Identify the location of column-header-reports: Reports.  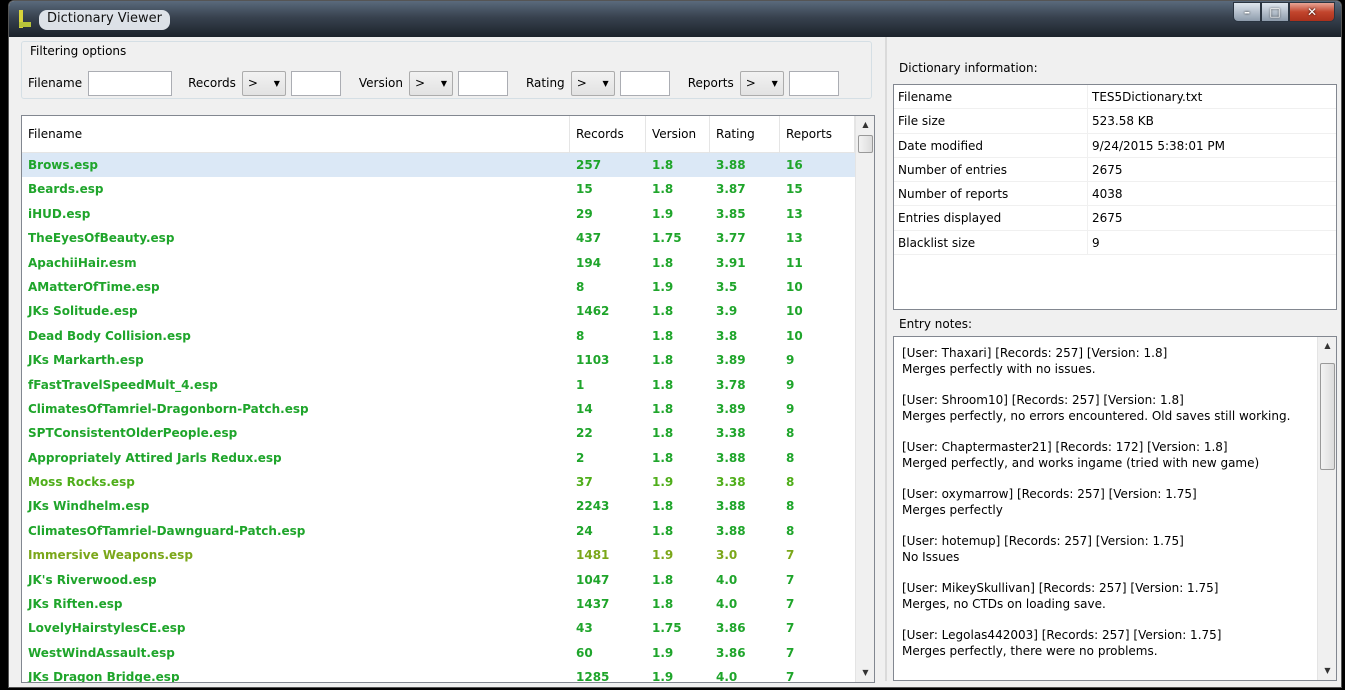
(817, 134).